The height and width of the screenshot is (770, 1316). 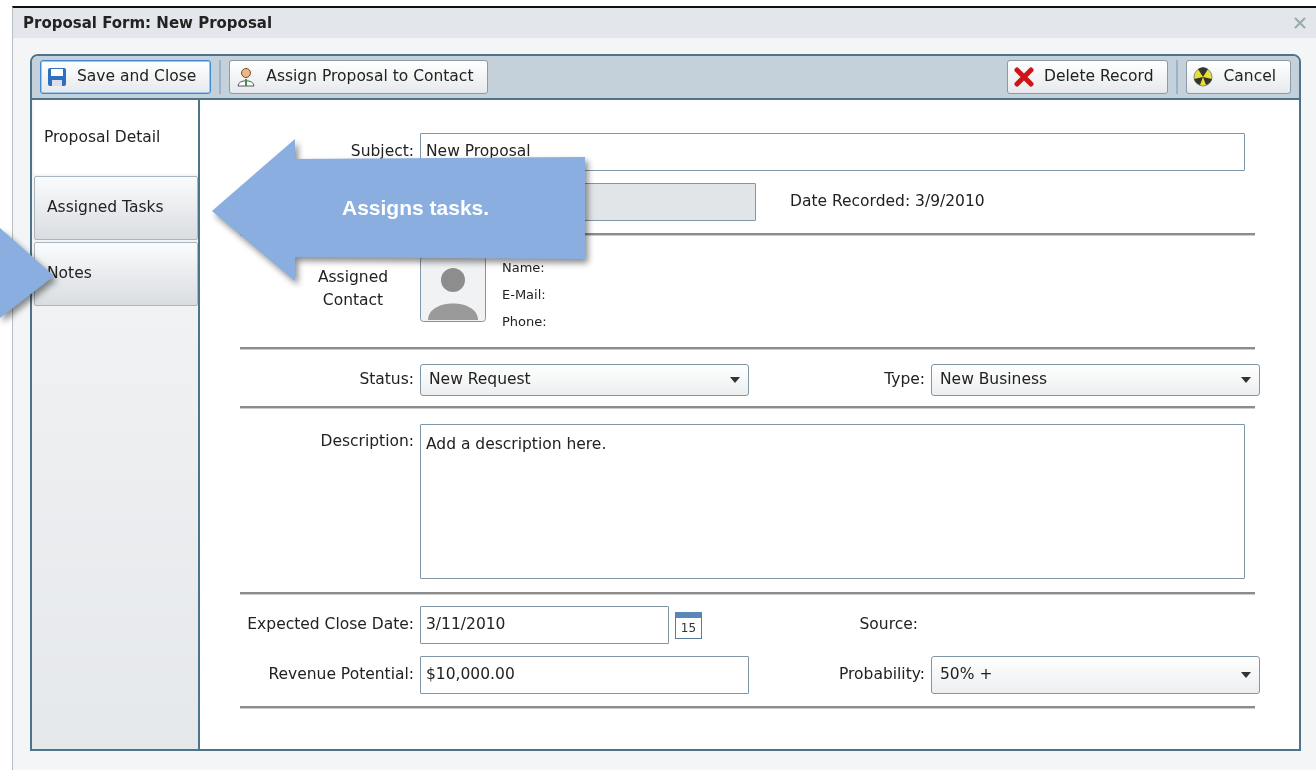 What do you see at coordinates (832, 152) in the screenshot?
I see `input-field: New Proposal` at bounding box center [832, 152].